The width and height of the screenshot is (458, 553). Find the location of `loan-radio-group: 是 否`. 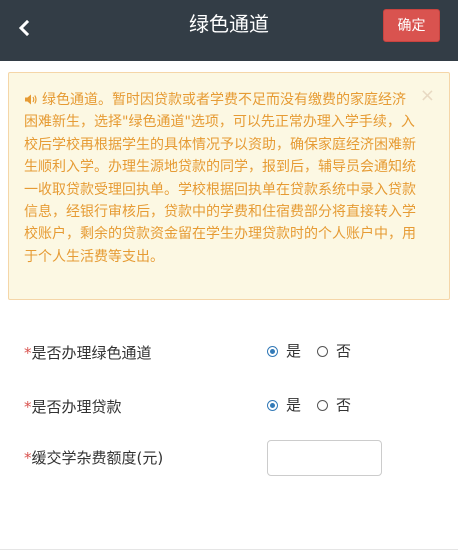

loan-radio-group: 是 否 is located at coordinates (317, 405).